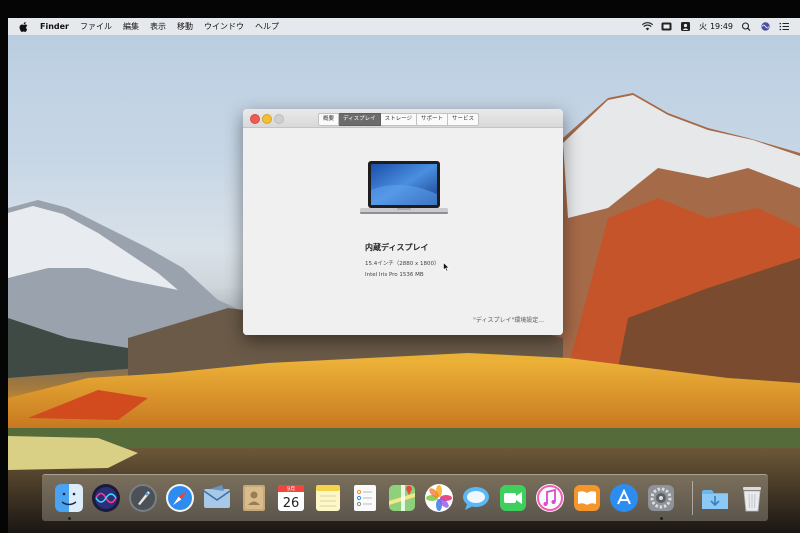  Describe the element at coordinates (433, 119) in the screenshot. I see `tab-support: サポート` at that location.